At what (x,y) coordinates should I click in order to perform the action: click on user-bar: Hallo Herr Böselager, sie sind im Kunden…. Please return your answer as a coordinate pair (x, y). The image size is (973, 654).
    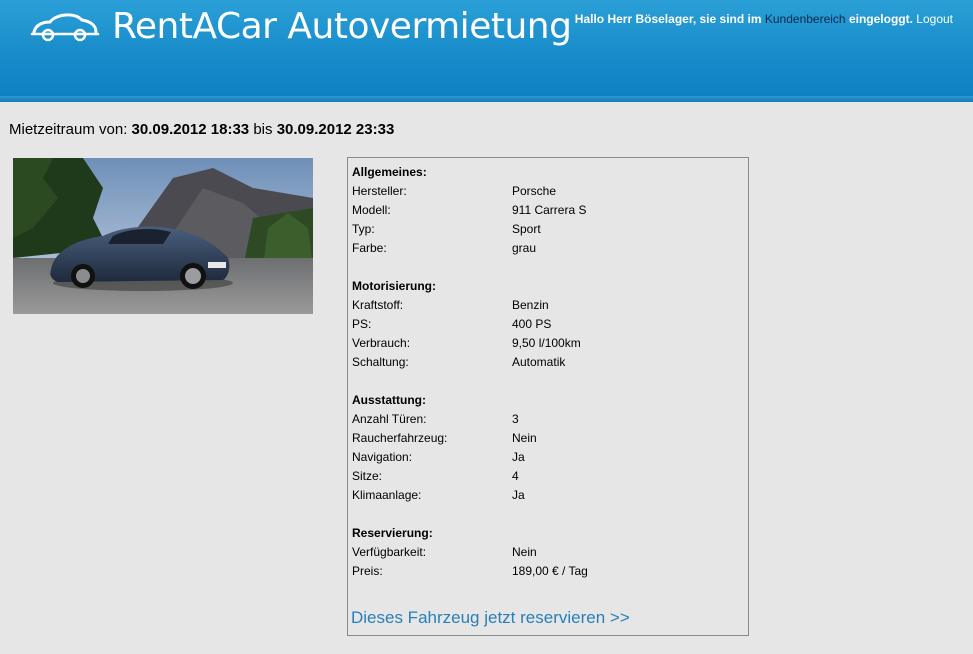
    Looking at the image, I should click on (764, 19).